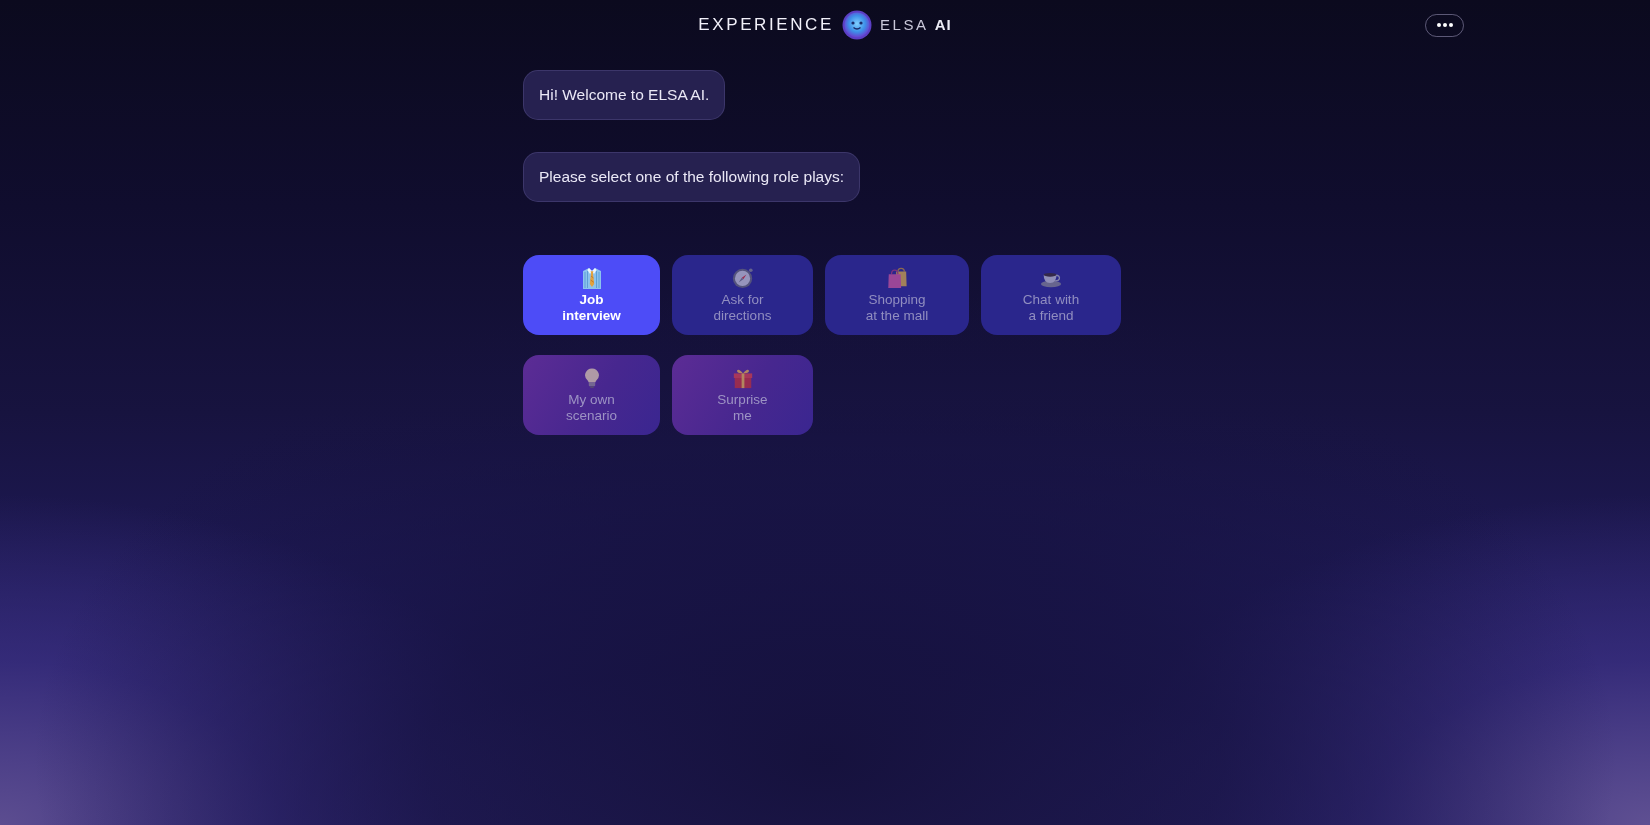 This screenshot has height=825, width=1650. What do you see at coordinates (766, 25) in the screenshot?
I see `experience-title: EXPERIENCE` at bounding box center [766, 25].